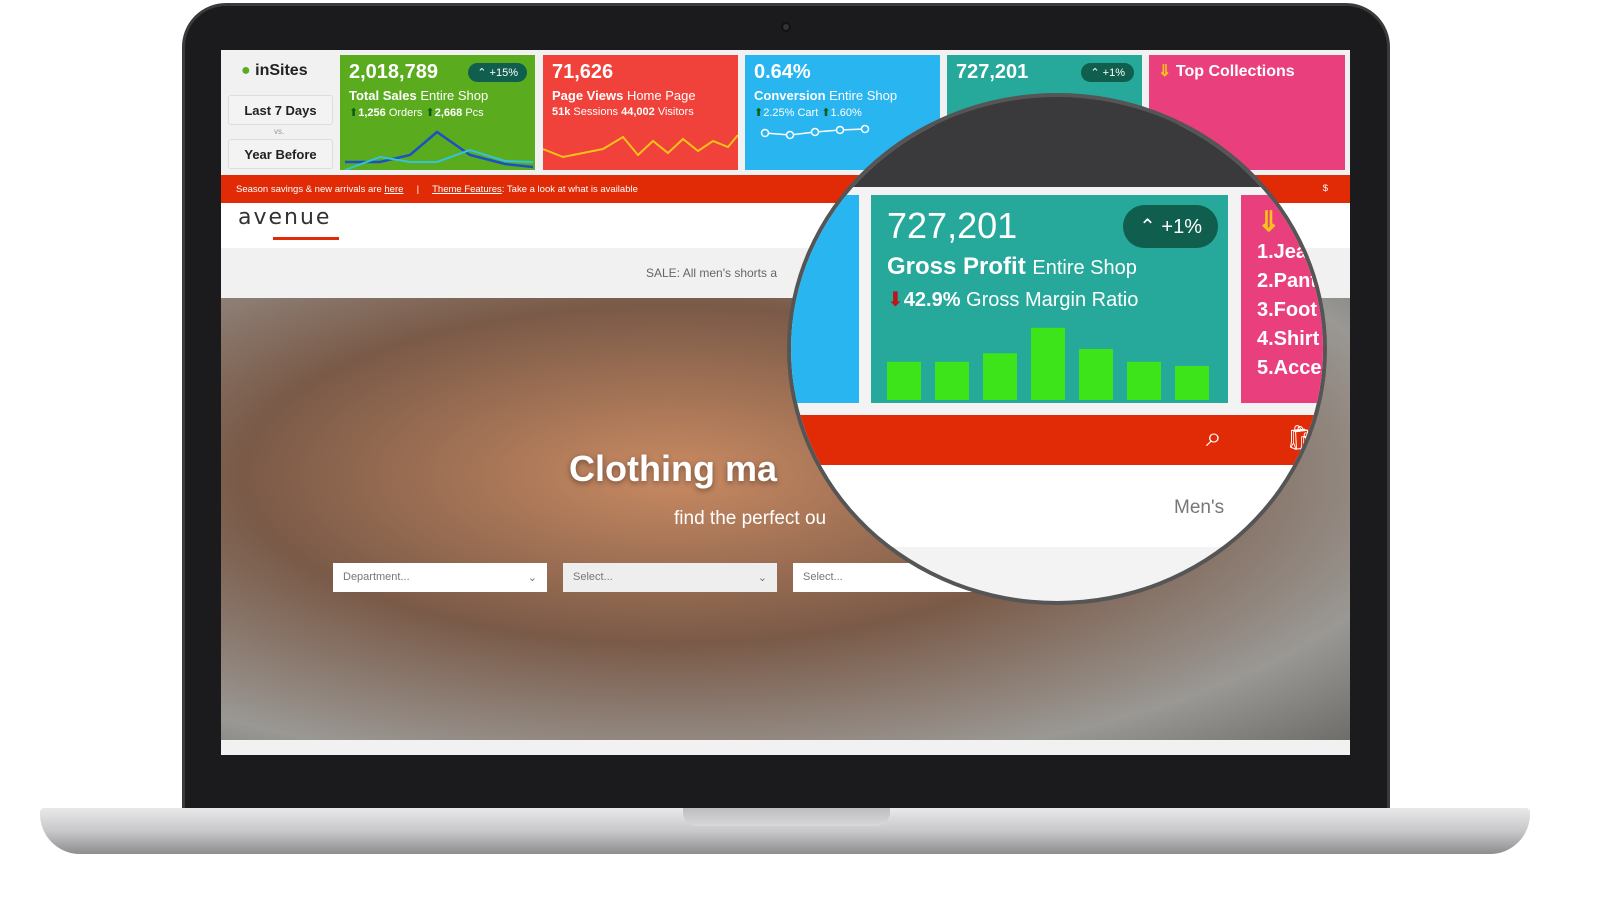 Image resolution: width=1600 pixels, height=900 pixels. Describe the element at coordinates (1012, 266) in the screenshot. I see `zoomed-profit-title: Gross Profit Entire Shop` at that location.